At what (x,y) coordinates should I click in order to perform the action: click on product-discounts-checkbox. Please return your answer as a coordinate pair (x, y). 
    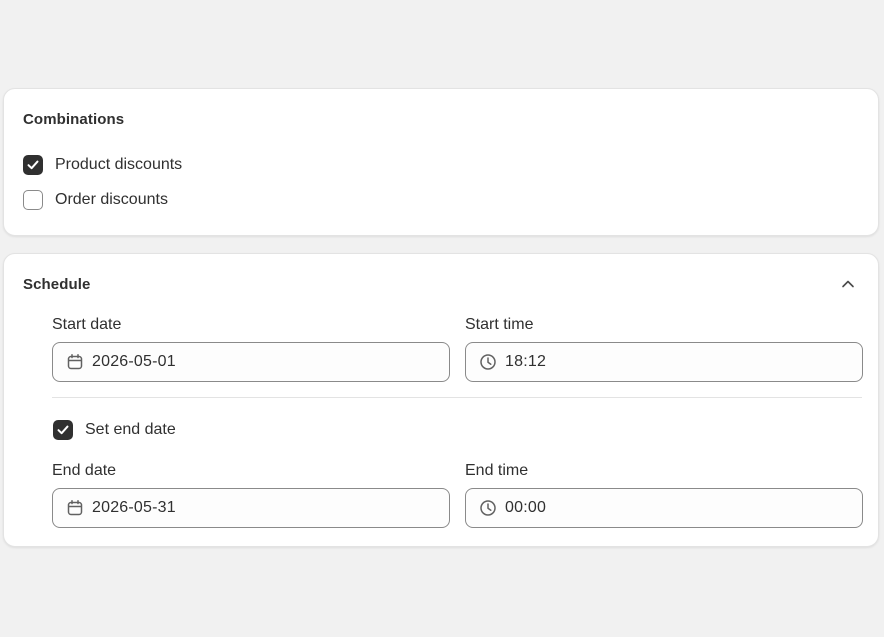
    Looking at the image, I should click on (33, 165).